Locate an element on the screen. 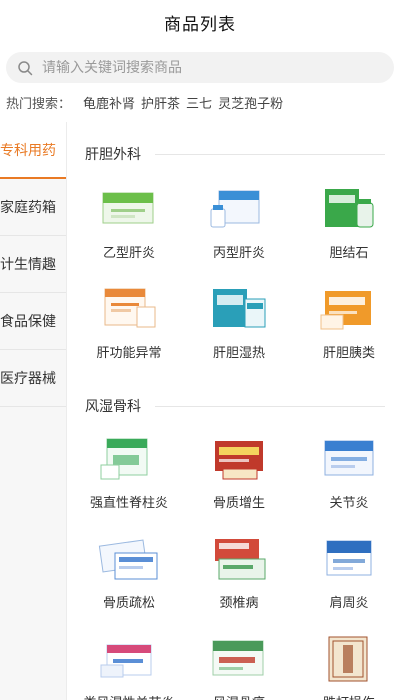 This screenshot has height=700, width=400. product-label: 肝胆胰类 is located at coordinates (348, 353).